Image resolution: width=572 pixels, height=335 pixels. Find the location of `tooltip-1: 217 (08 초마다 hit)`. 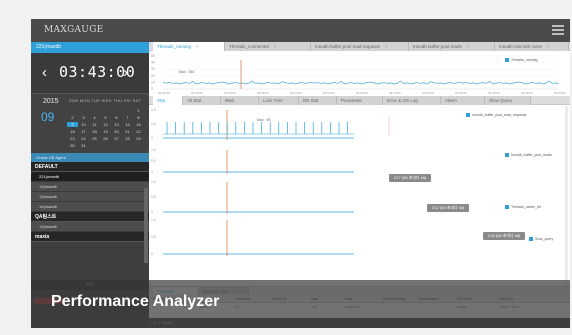

tooltip-1: 217 (08 초마다 hit) is located at coordinates (410, 178).